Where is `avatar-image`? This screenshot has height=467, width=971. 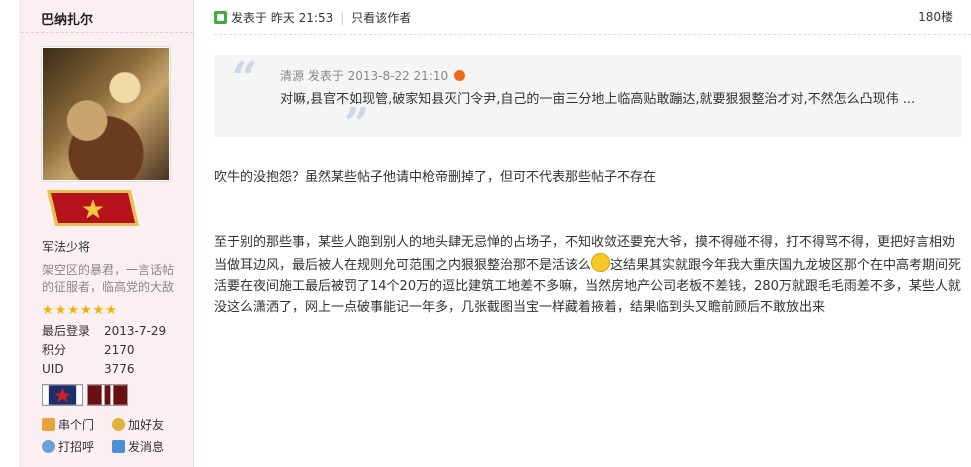
avatar-image is located at coordinates (106, 114).